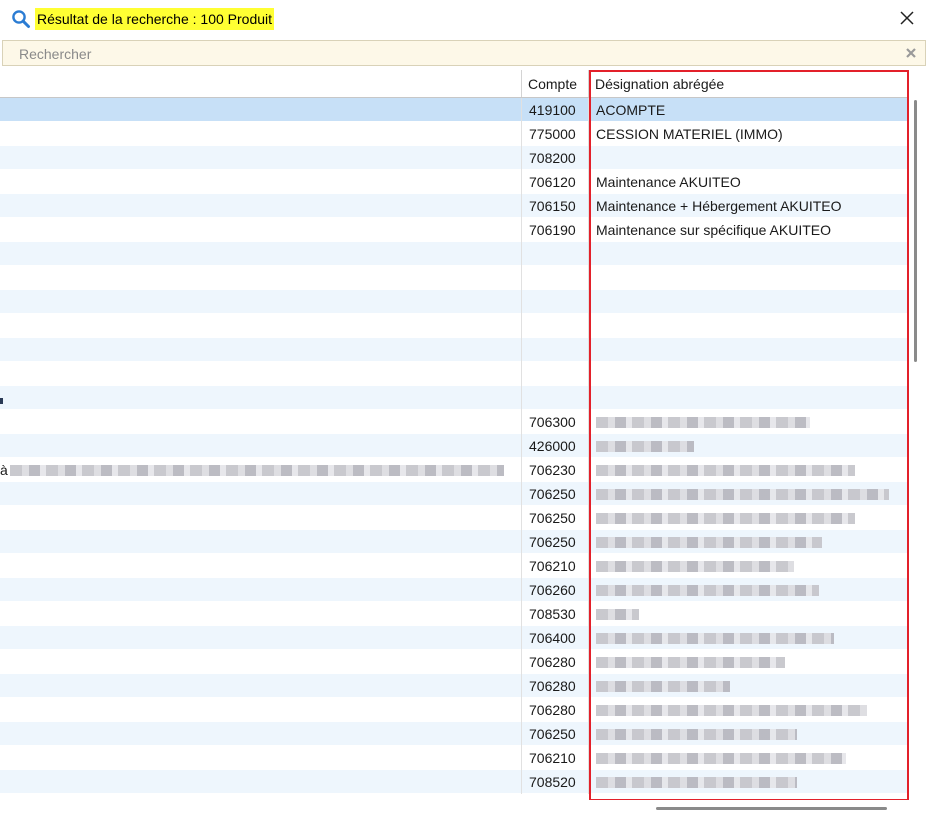 The image size is (929, 818). I want to click on table-row: 419100 ACOMPTE, so click(454, 110).